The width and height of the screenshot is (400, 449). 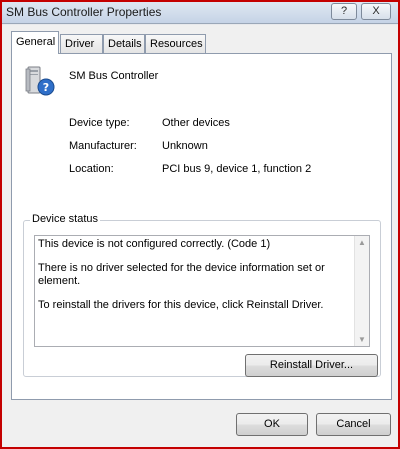 What do you see at coordinates (103, 146) in the screenshot?
I see `manufacturer-label: Manufacturer:` at bounding box center [103, 146].